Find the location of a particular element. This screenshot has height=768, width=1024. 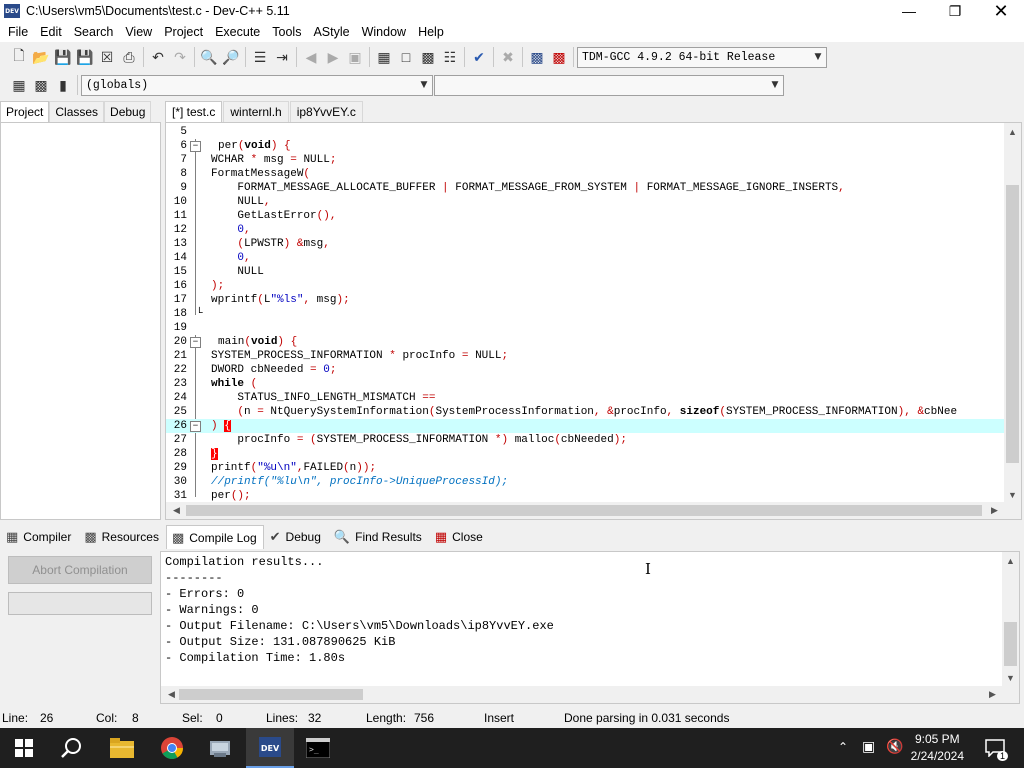

console-taskbar-button: >_ is located at coordinates (318, 748).